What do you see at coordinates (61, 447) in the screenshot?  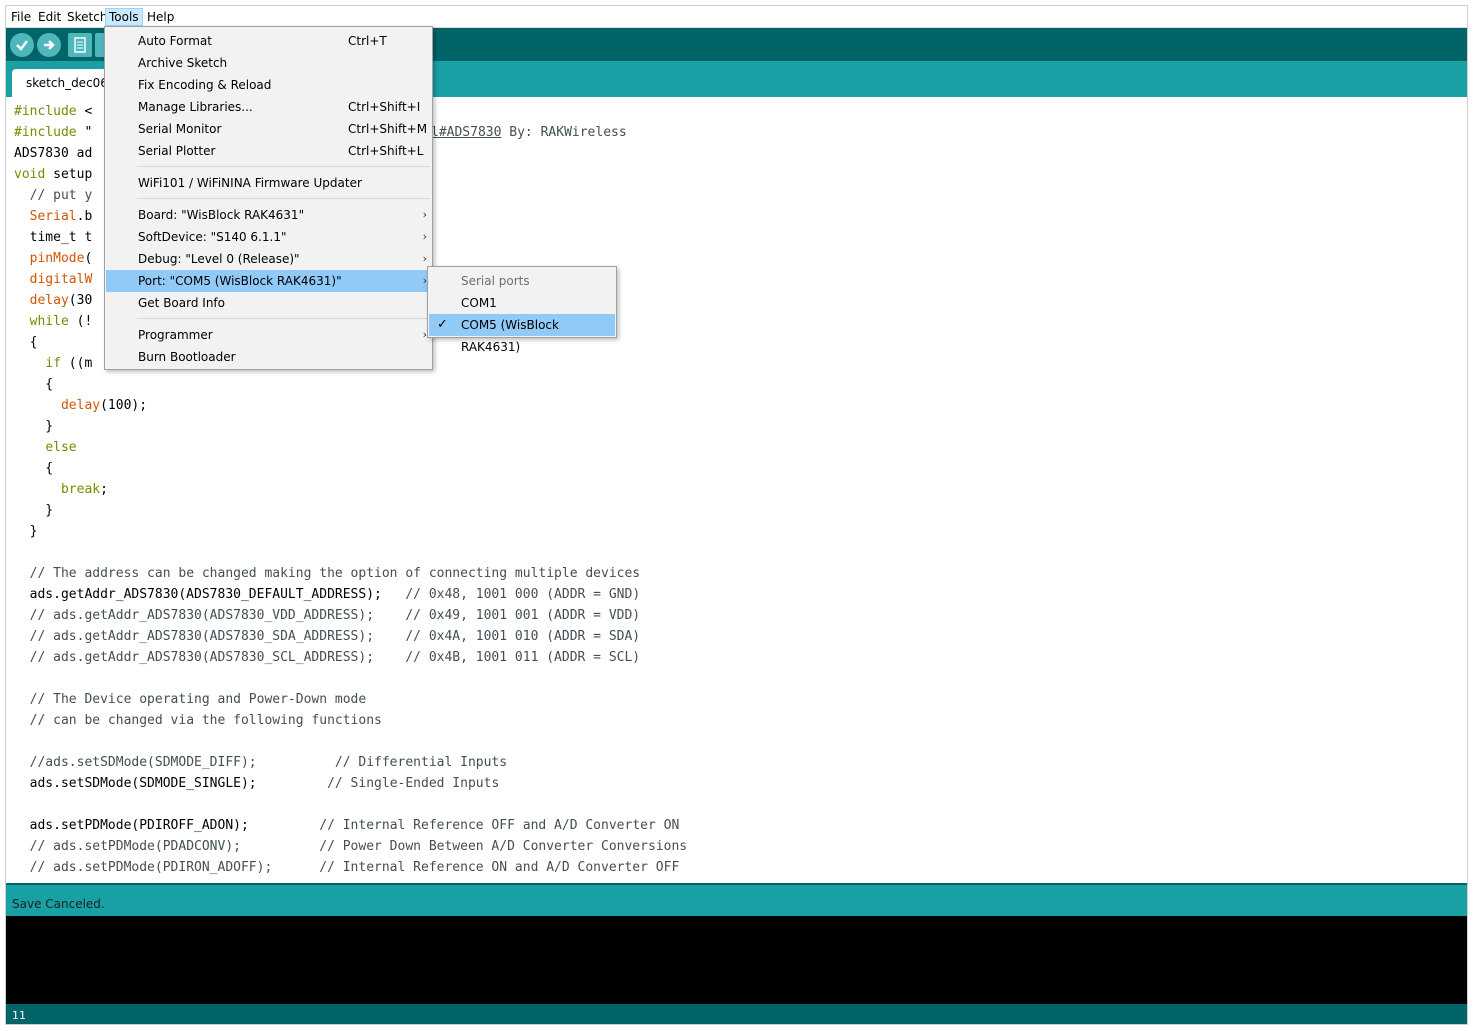 I see `code-line: else` at bounding box center [61, 447].